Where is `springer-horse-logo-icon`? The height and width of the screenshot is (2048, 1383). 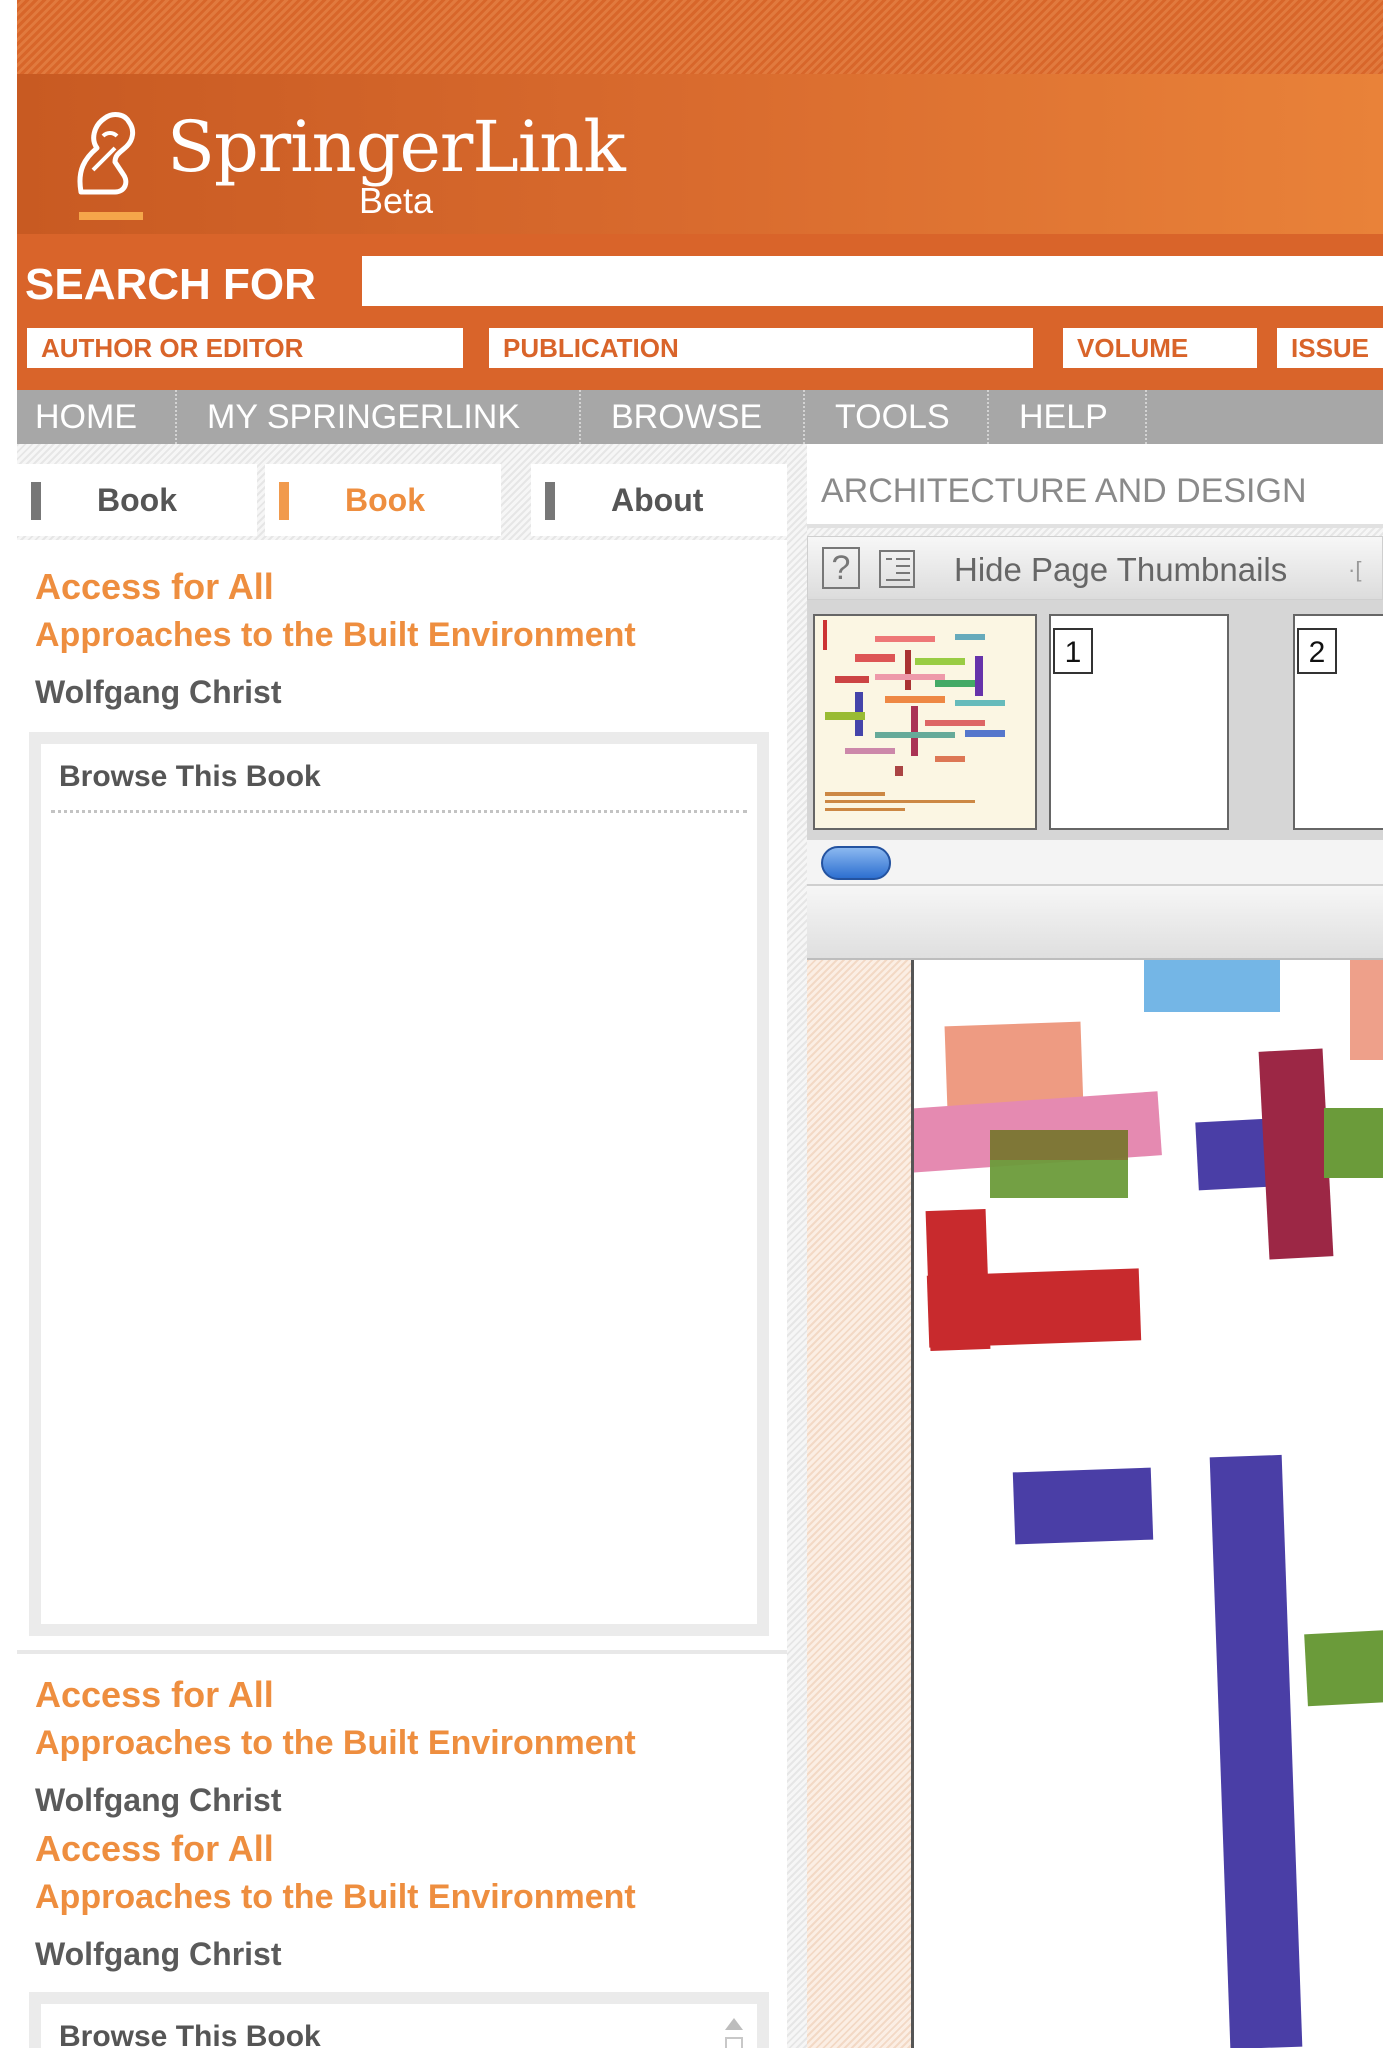 springer-horse-logo-icon is located at coordinates (106, 153).